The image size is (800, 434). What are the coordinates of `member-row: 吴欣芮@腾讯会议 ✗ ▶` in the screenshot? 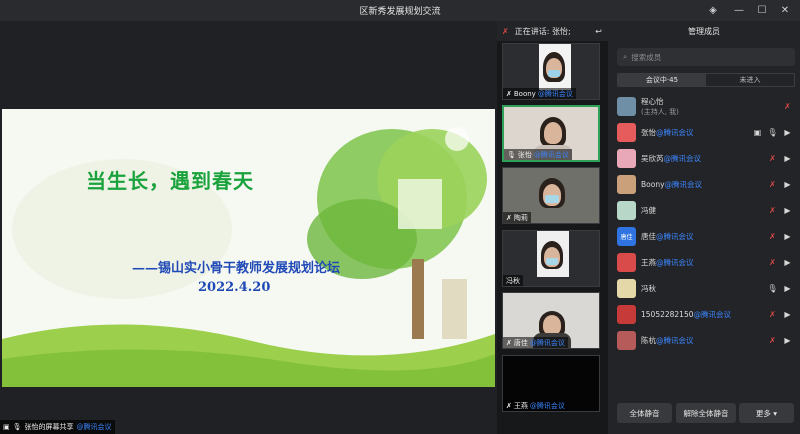 It's located at (708, 158).